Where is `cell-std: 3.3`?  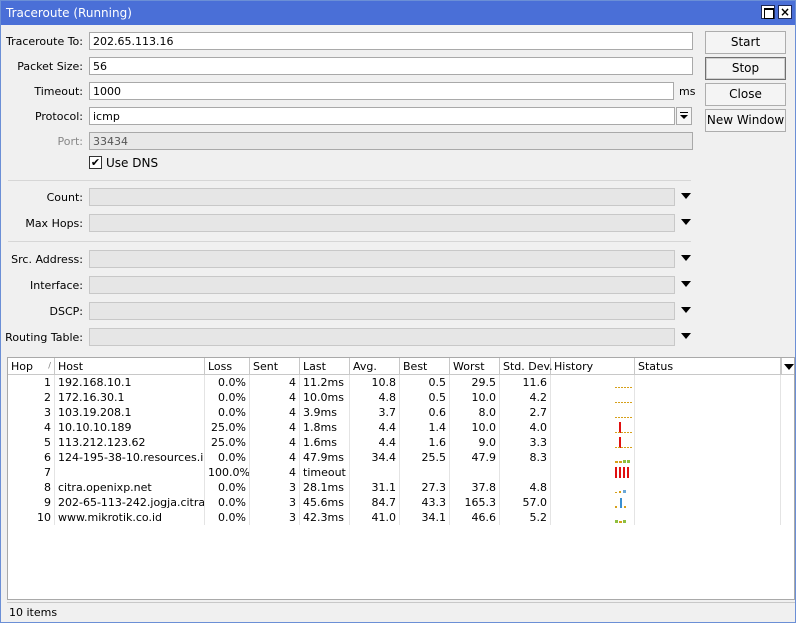
cell-std: 3.3 is located at coordinates (525, 442).